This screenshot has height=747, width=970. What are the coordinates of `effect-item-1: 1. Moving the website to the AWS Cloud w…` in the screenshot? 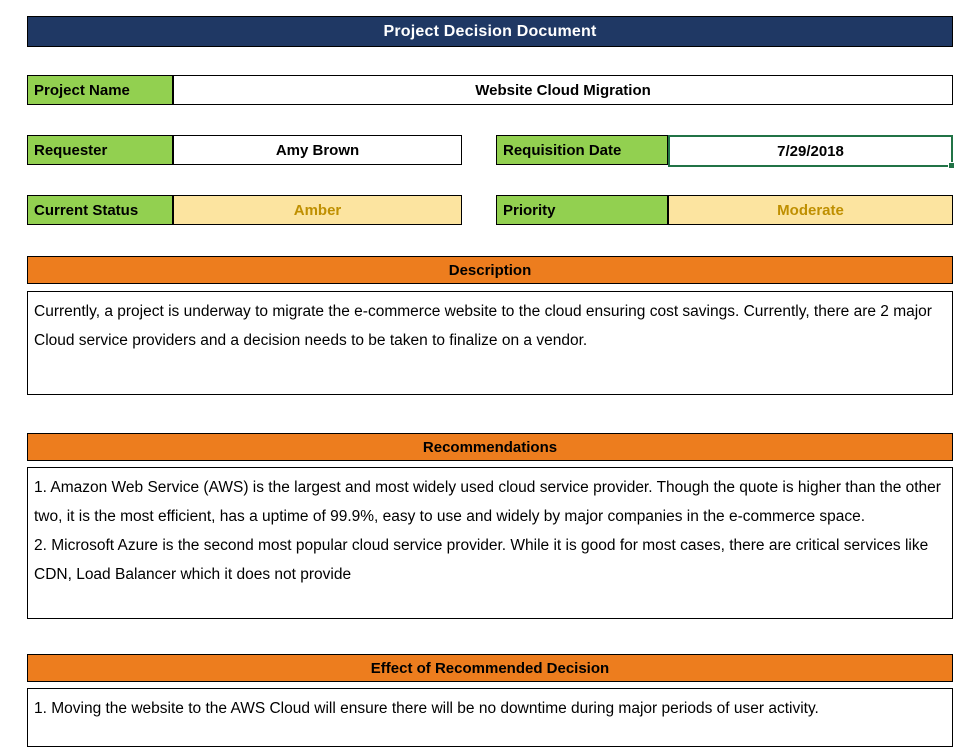 It's located at (426, 708).